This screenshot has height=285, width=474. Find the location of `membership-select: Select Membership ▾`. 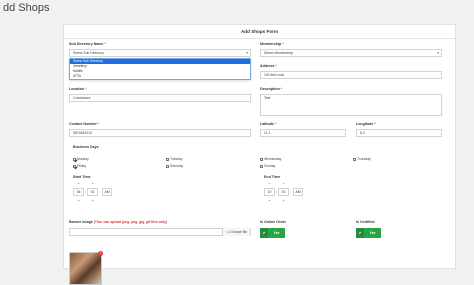

membership-select: Select Membership ▾ is located at coordinates (351, 53).